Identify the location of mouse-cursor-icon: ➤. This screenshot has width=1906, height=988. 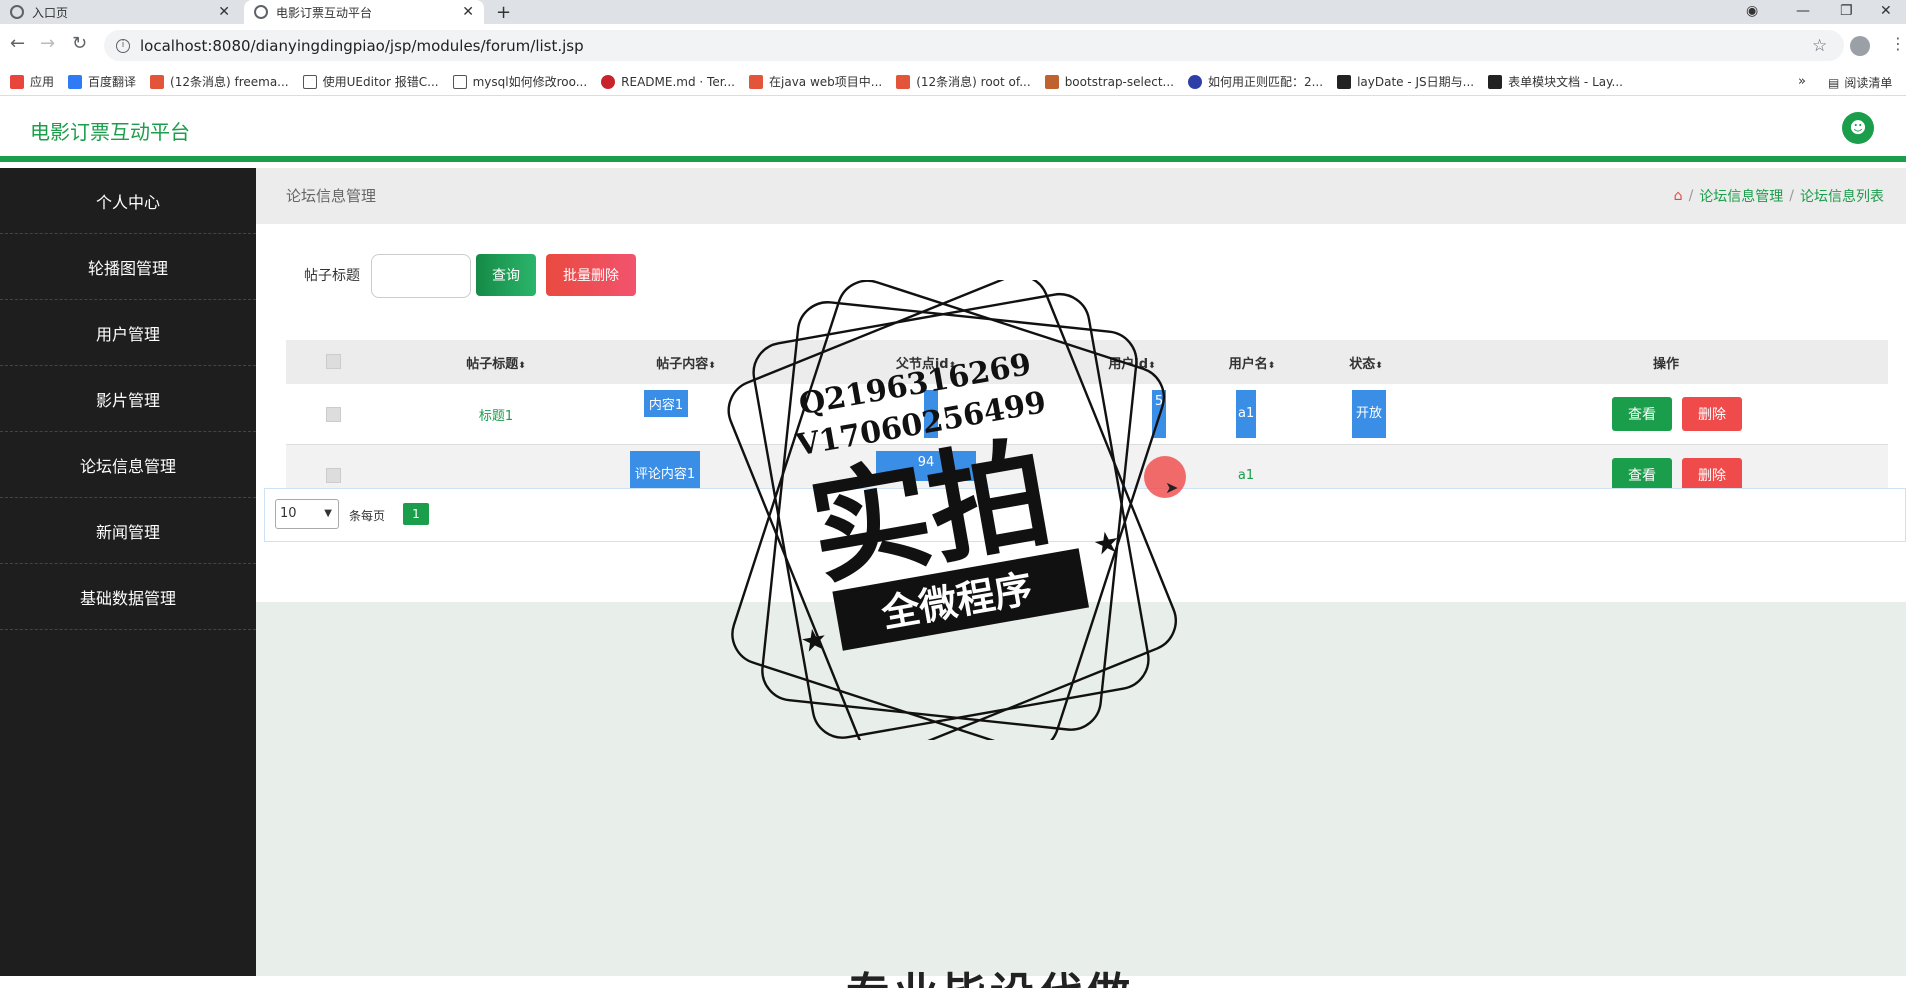
(1172, 487).